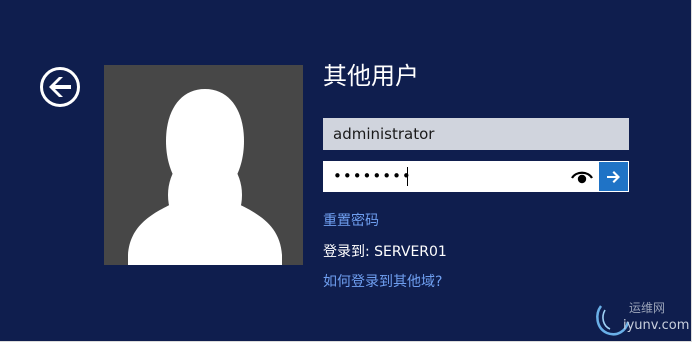  What do you see at coordinates (407, 176) in the screenshot?
I see `text-caret` at bounding box center [407, 176].